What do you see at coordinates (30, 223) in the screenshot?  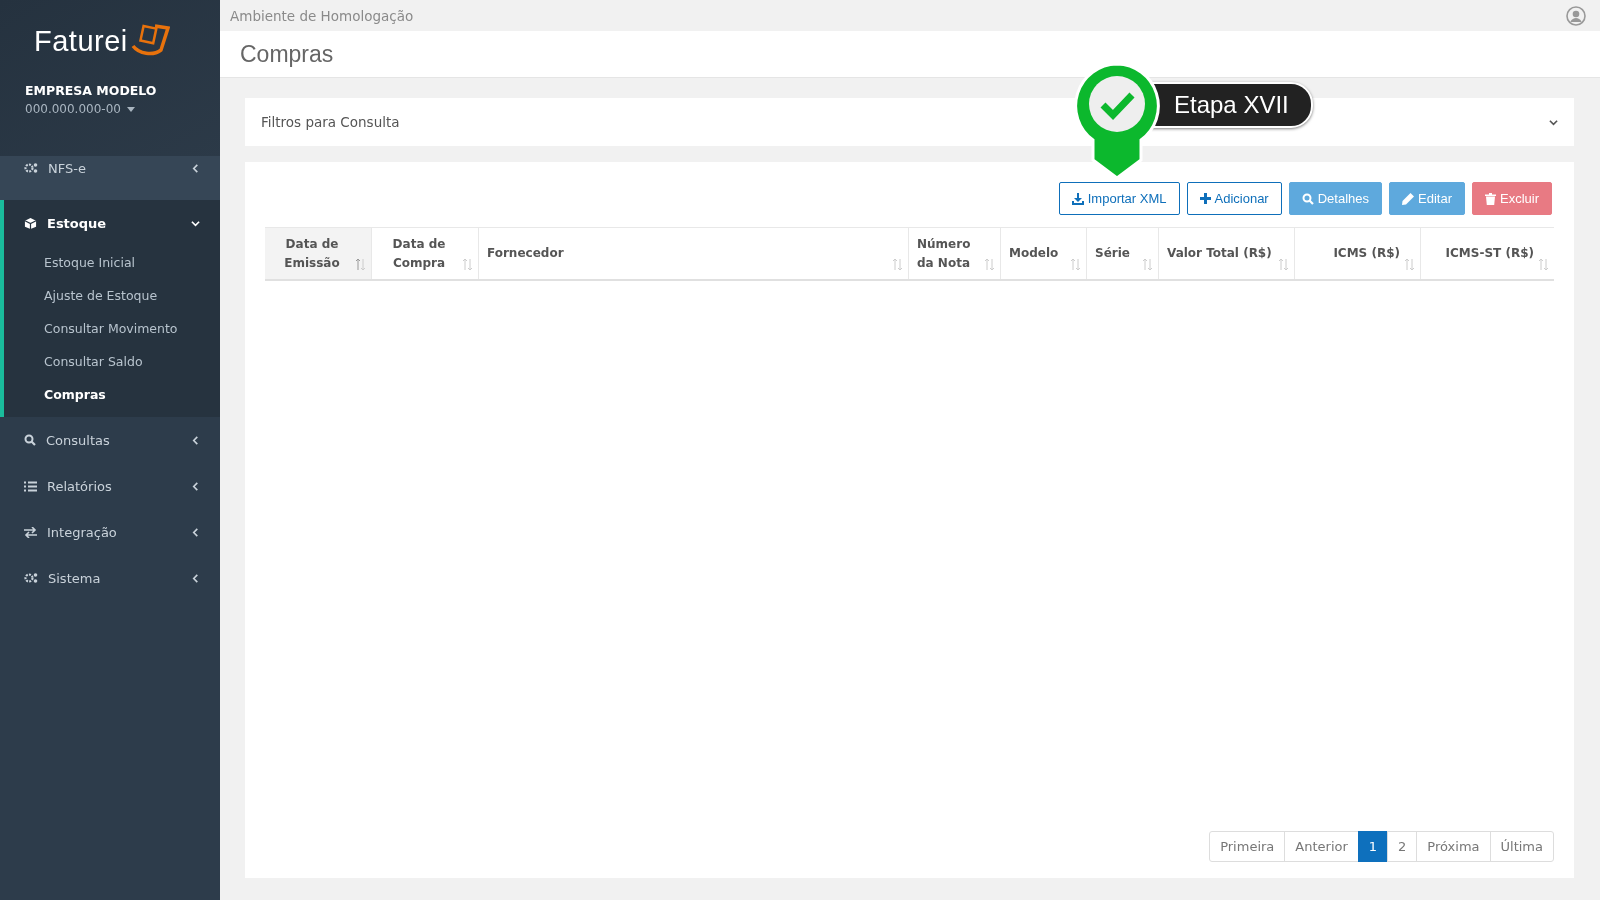 I see `cube-icon` at bounding box center [30, 223].